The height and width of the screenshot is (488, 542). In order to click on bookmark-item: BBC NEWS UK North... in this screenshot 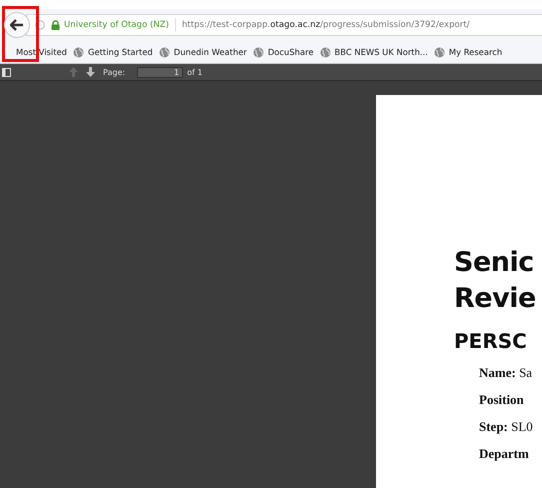, I will do `click(374, 52)`.